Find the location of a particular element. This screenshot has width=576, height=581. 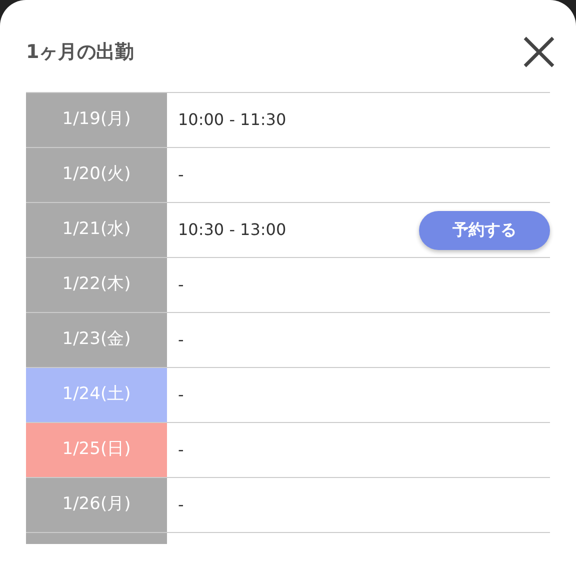

date-cell: 1/24(土) is located at coordinates (96, 395).